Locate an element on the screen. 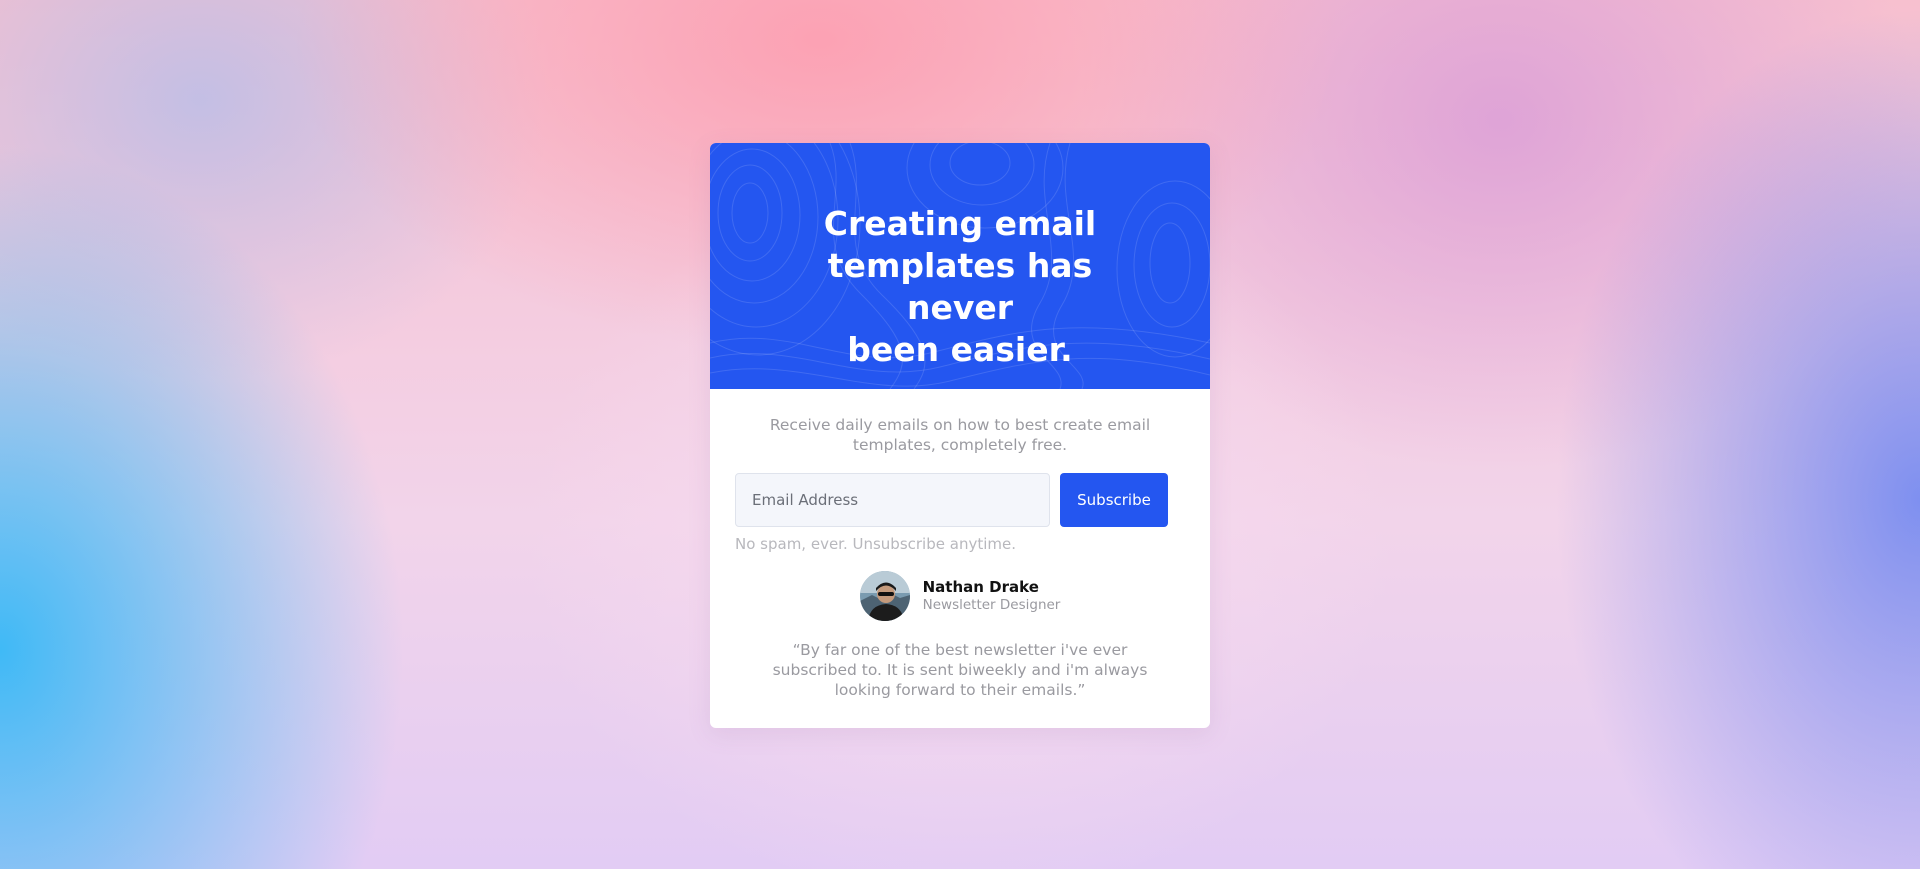  signup-form: Subscribe is located at coordinates (960, 500).